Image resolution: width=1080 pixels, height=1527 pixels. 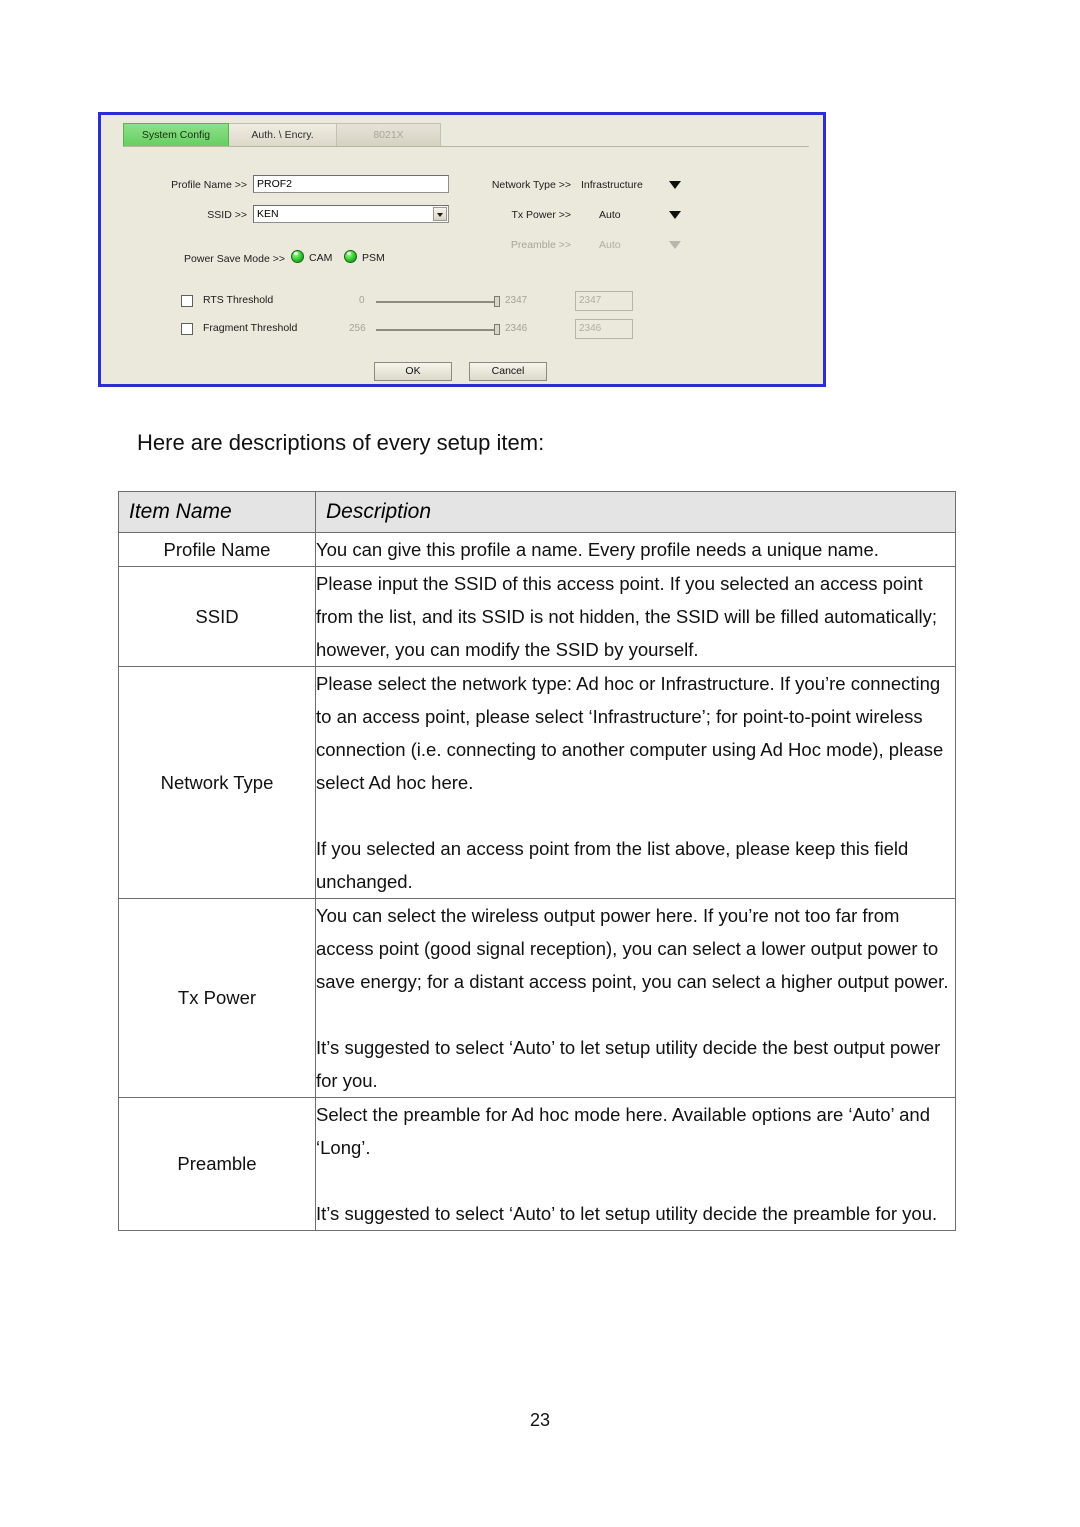 I want to click on tab-8021x-label: 8021X, so click(x=388, y=135).